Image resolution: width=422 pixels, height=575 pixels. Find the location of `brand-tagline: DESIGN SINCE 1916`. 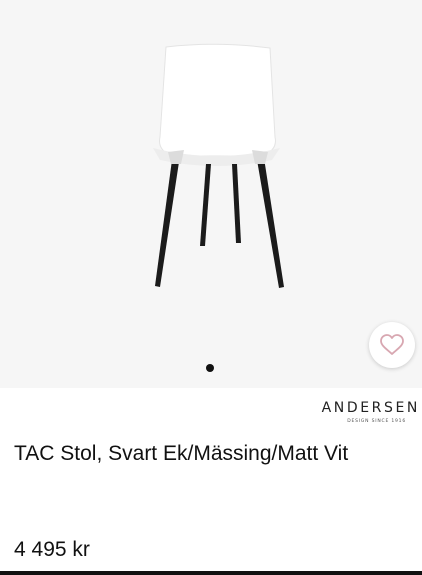

brand-tagline: DESIGN SINCE 1916 is located at coordinates (376, 421).